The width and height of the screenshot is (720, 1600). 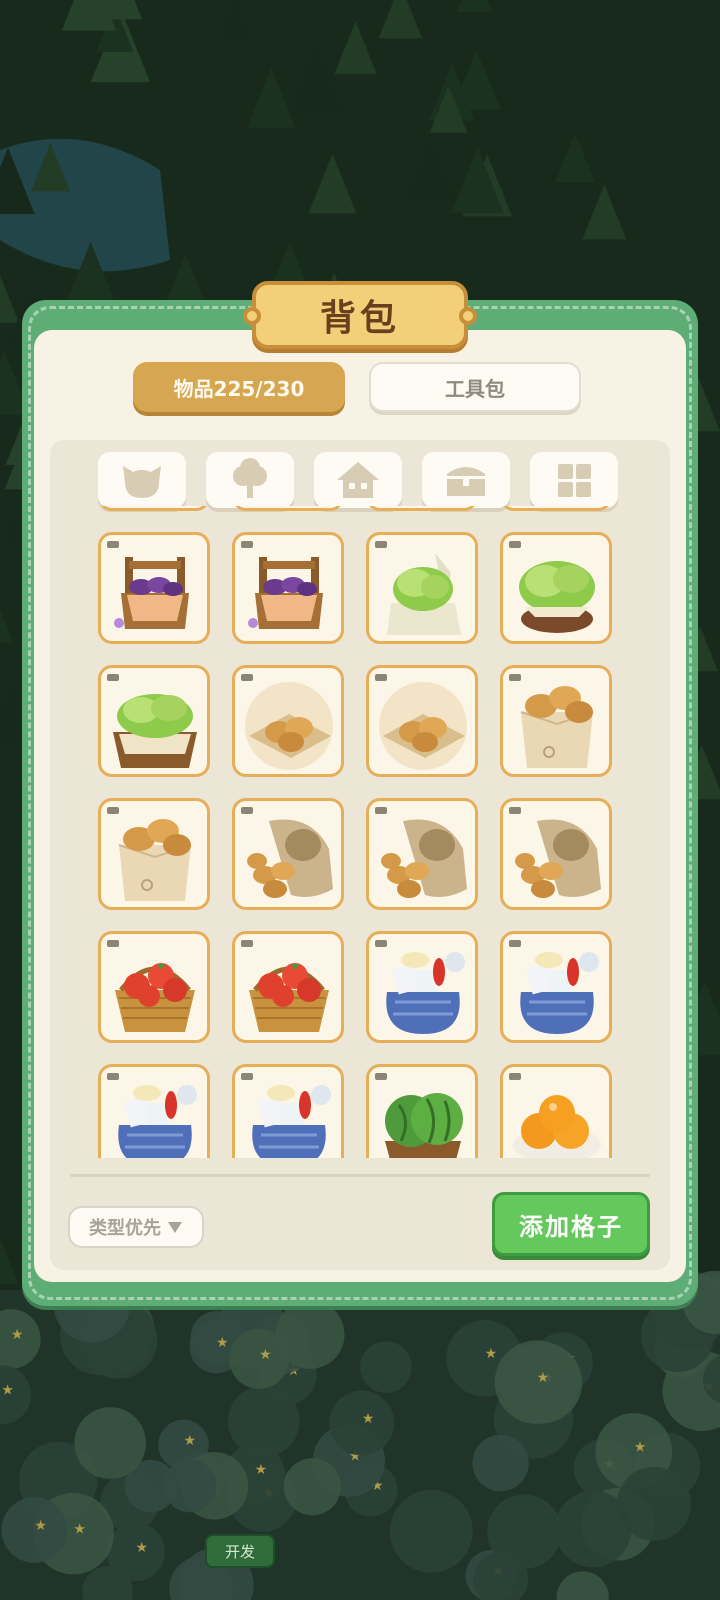 I want to click on lettuce-crate-icon, so click(x=155, y=731).